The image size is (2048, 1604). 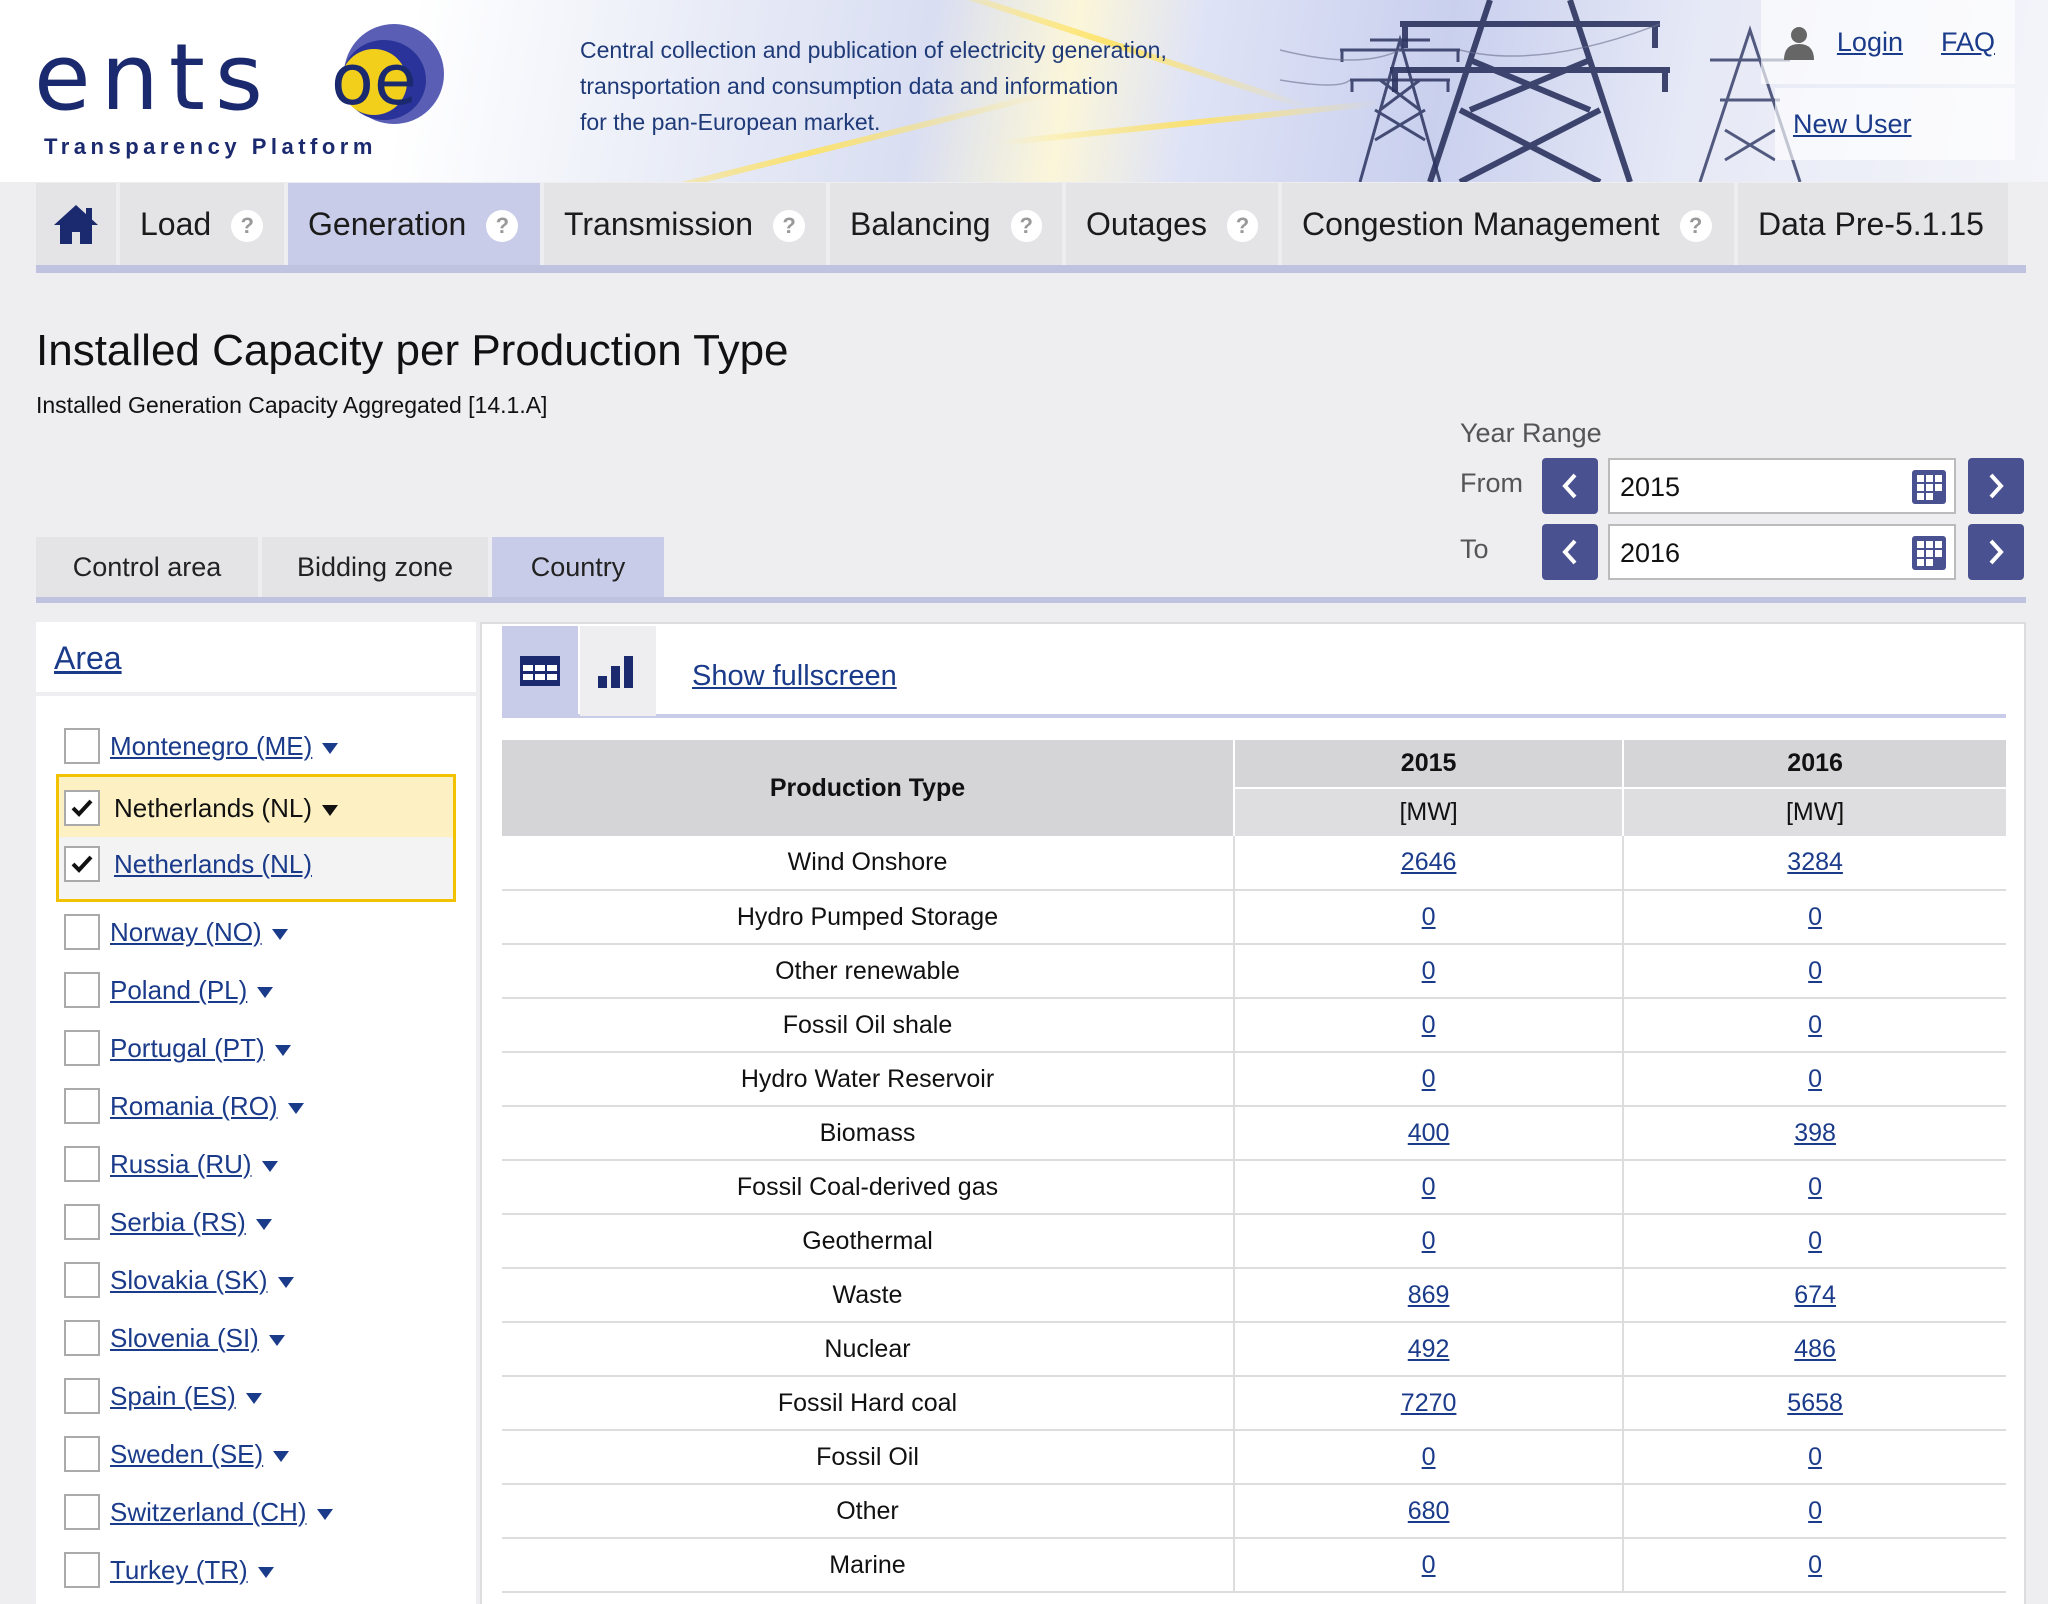 I want to click on country-item: Serbia (RS), so click(x=168, y=1222).